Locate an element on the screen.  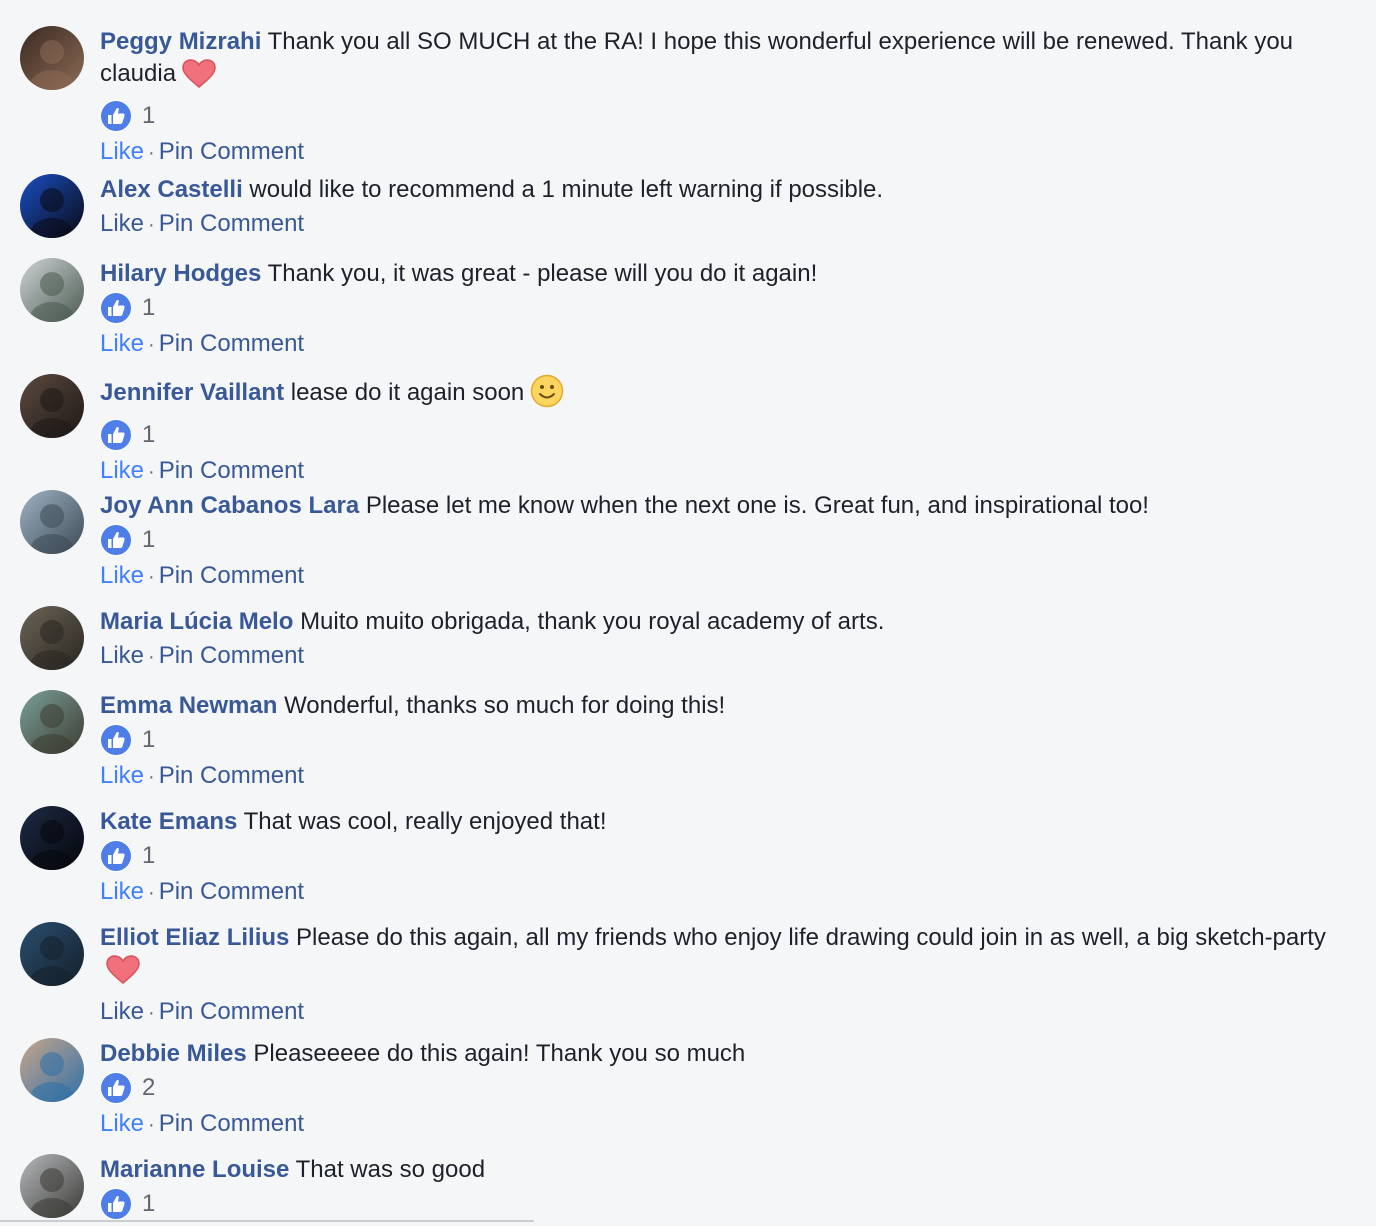
comment-text: lease do it again soon is located at coordinates (407, 392).